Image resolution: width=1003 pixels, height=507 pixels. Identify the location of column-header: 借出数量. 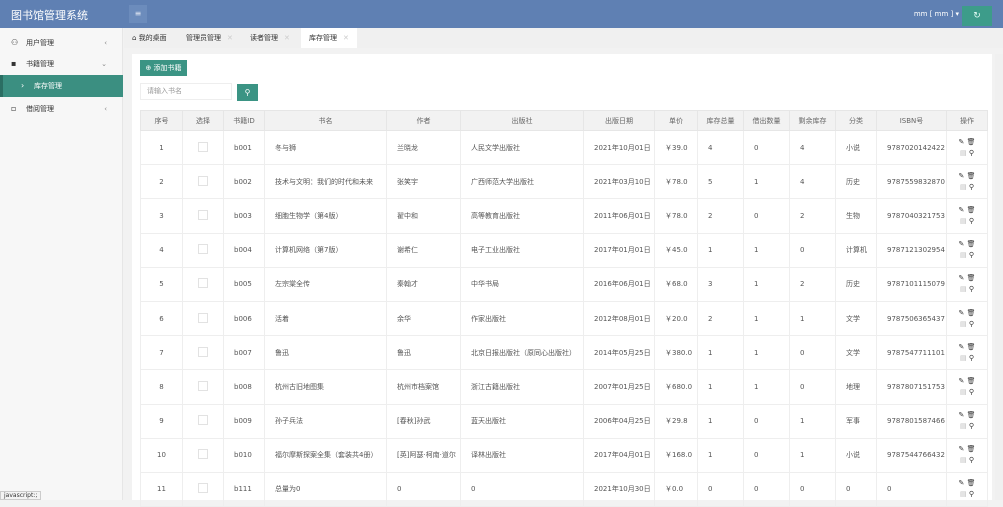
(766, 120).